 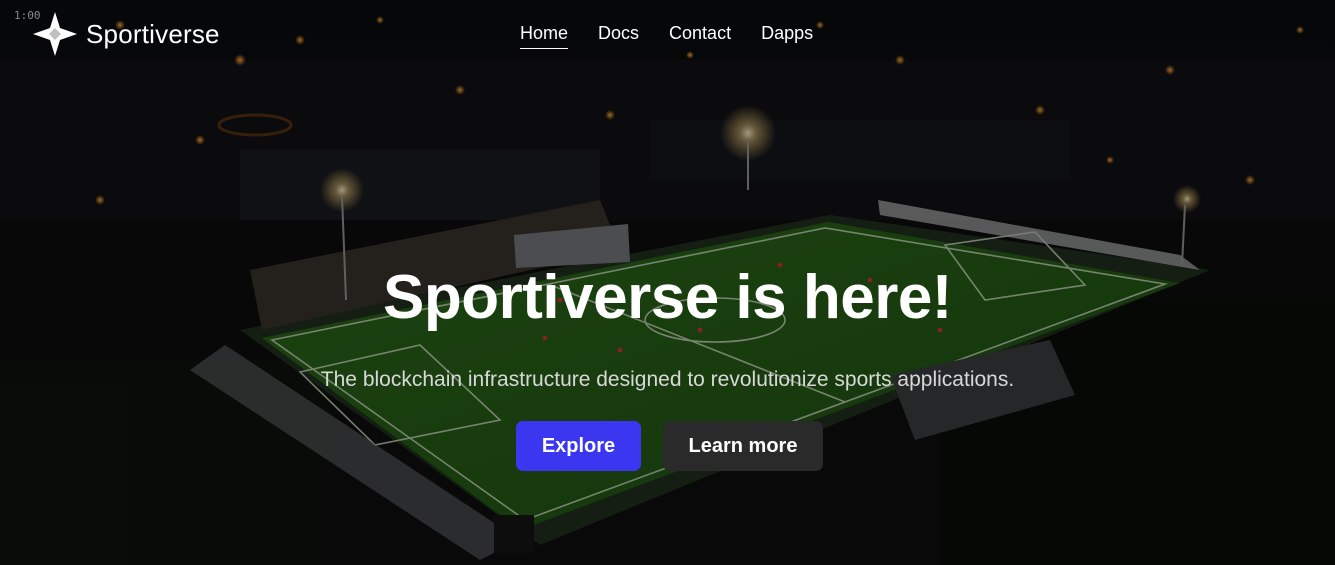 What do you see at coordinates (544, 36) in the screenshot?
I see `nav-item-home: Home` at bounding box center [544, 36].